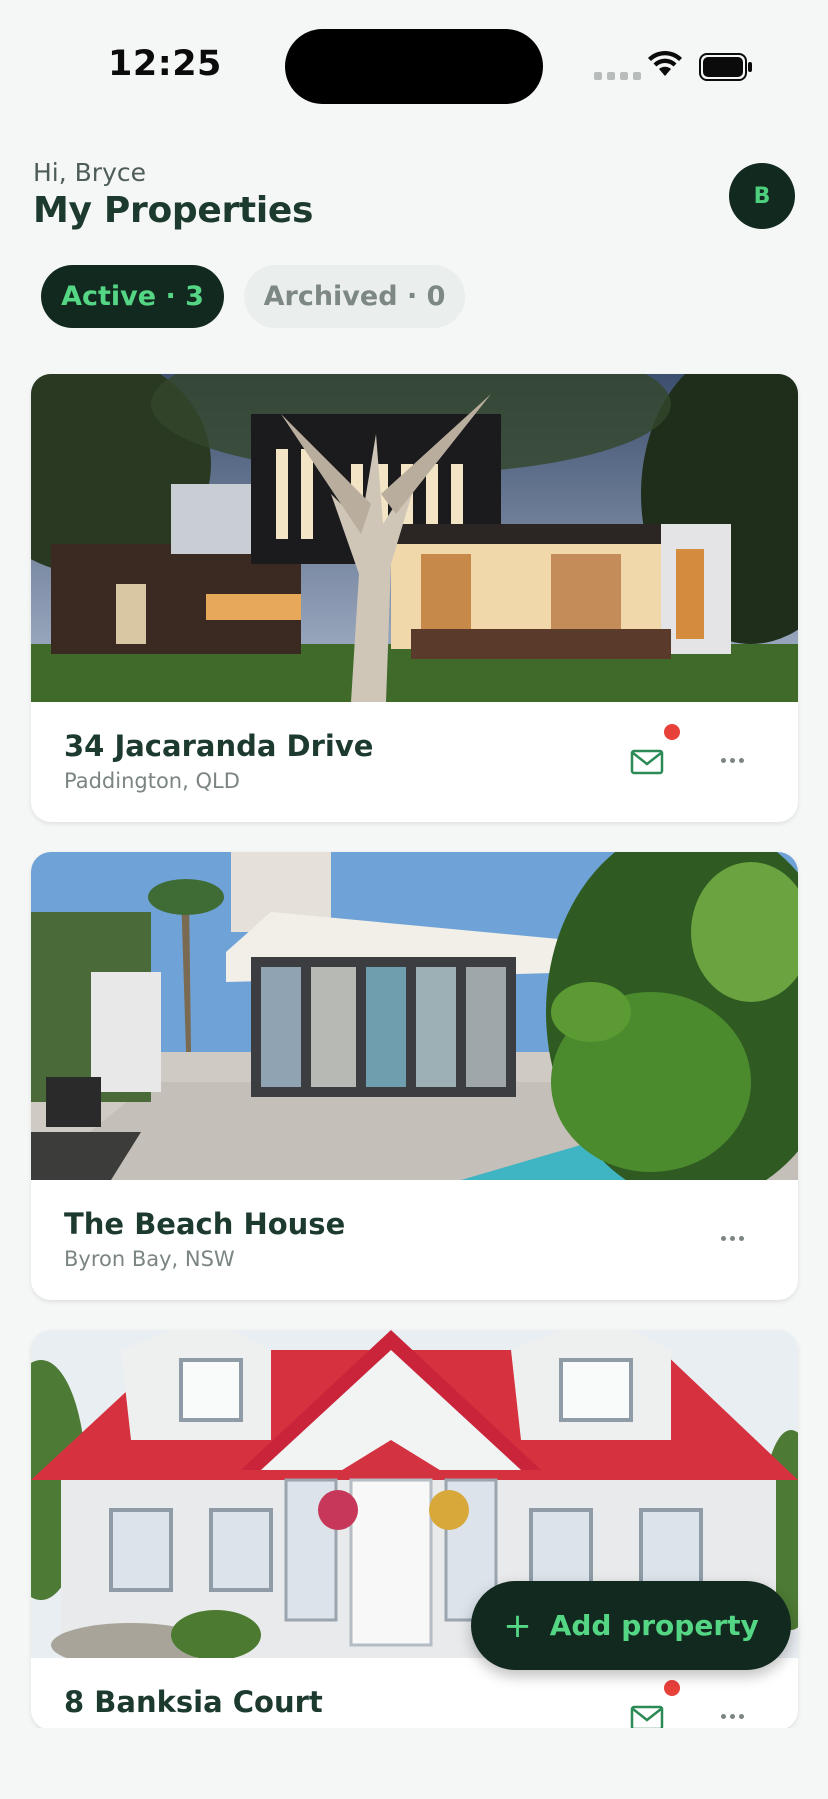 This screenshot has width=828, height=1799. I want to click on avatar: B, so click(762, 196).